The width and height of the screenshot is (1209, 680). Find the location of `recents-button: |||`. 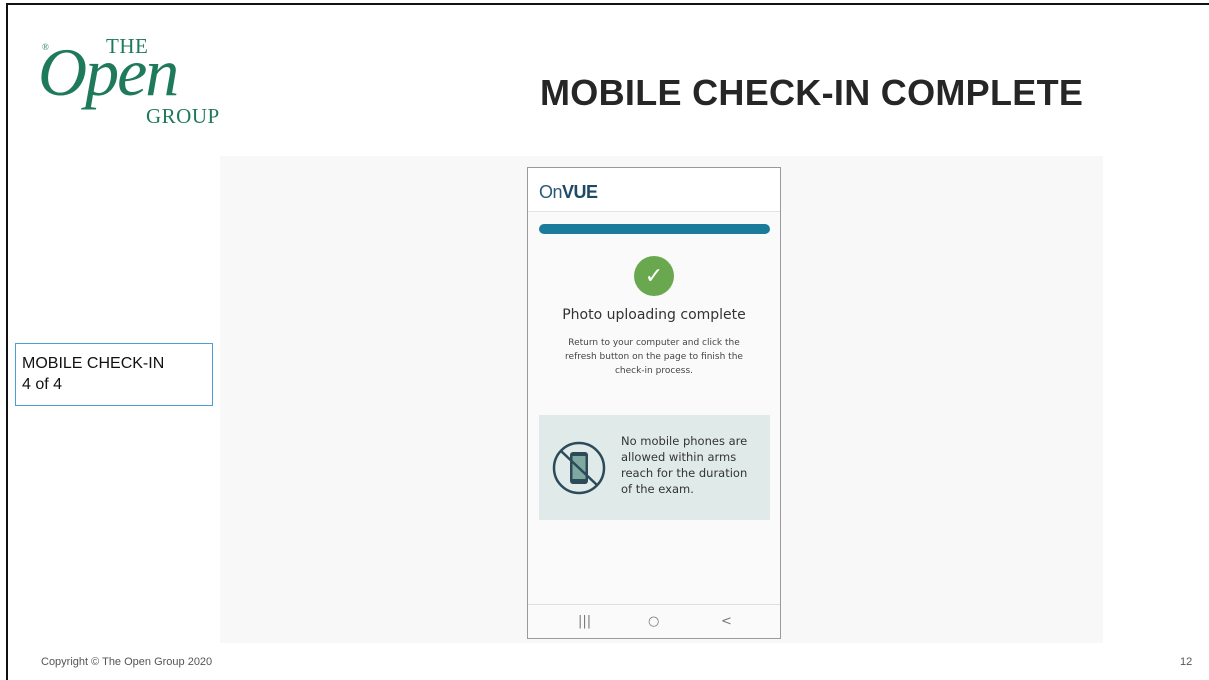

recents-button: ||| is located at coordinates (584, 621).